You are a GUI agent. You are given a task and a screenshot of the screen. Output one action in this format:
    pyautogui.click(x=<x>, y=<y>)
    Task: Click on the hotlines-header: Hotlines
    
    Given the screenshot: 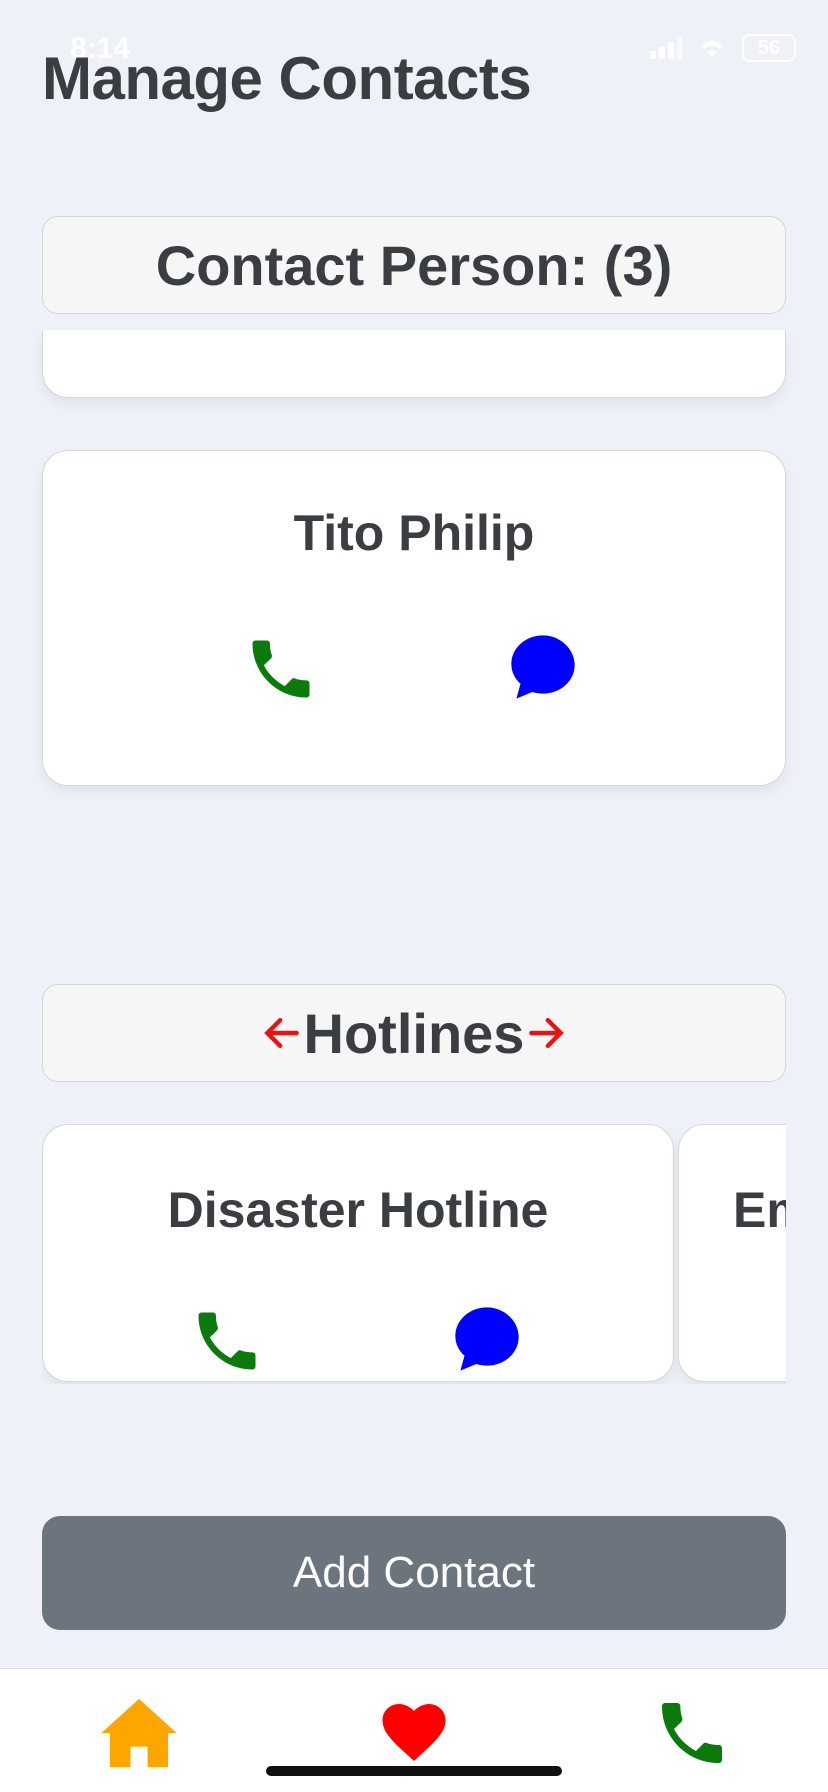 What is the action you would take?
    pyautogui.click(x=414, y=1033)
    